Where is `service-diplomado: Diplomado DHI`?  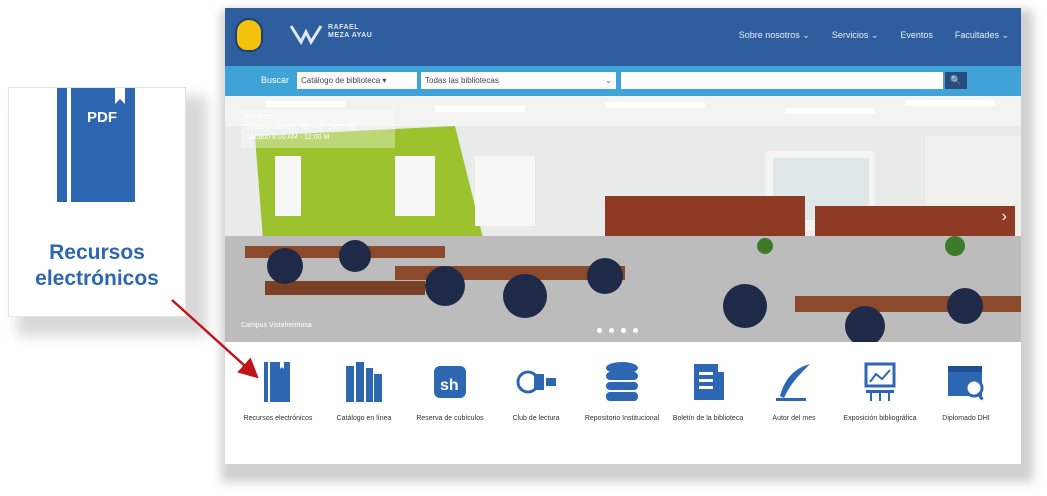
service-diplomado: Diplomado DHI is located at coordinates (966, 392).